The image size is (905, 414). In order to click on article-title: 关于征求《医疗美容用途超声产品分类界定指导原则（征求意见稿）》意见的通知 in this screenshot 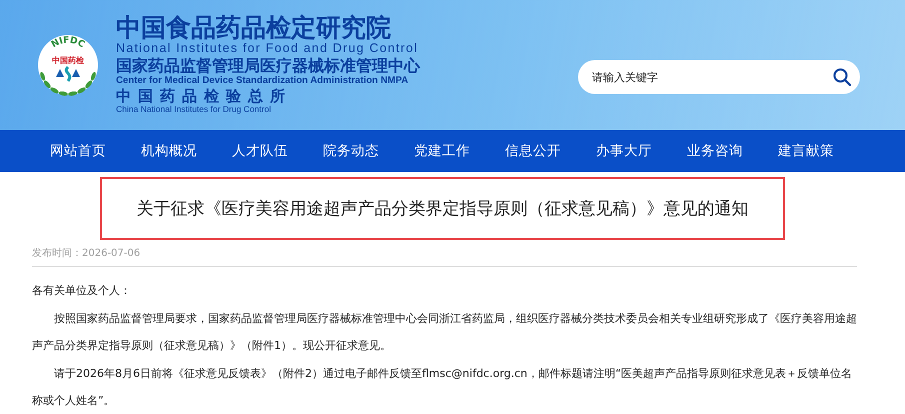, I will do `click(442, 208)`.